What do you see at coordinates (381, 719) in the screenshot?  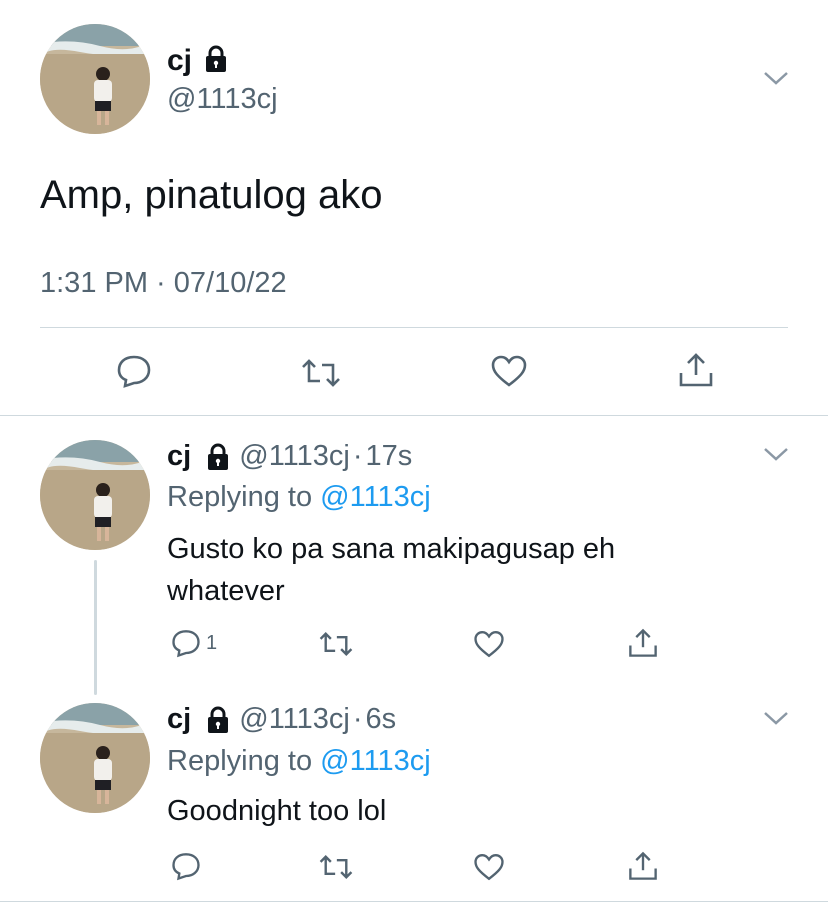 I see `relative-time: 6s` at bounding box center [381, 719].